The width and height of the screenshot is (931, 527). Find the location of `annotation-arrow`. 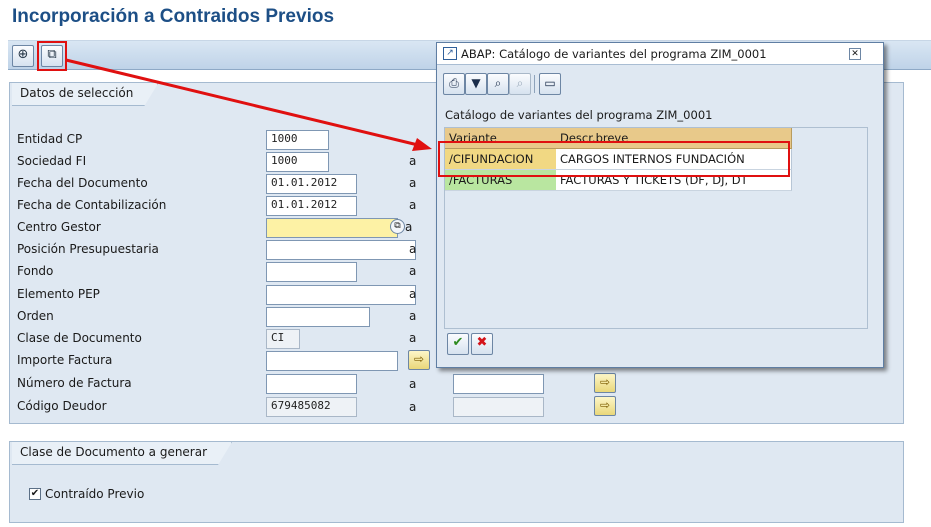

annotation-arrow is located at coordinates (248, 104).